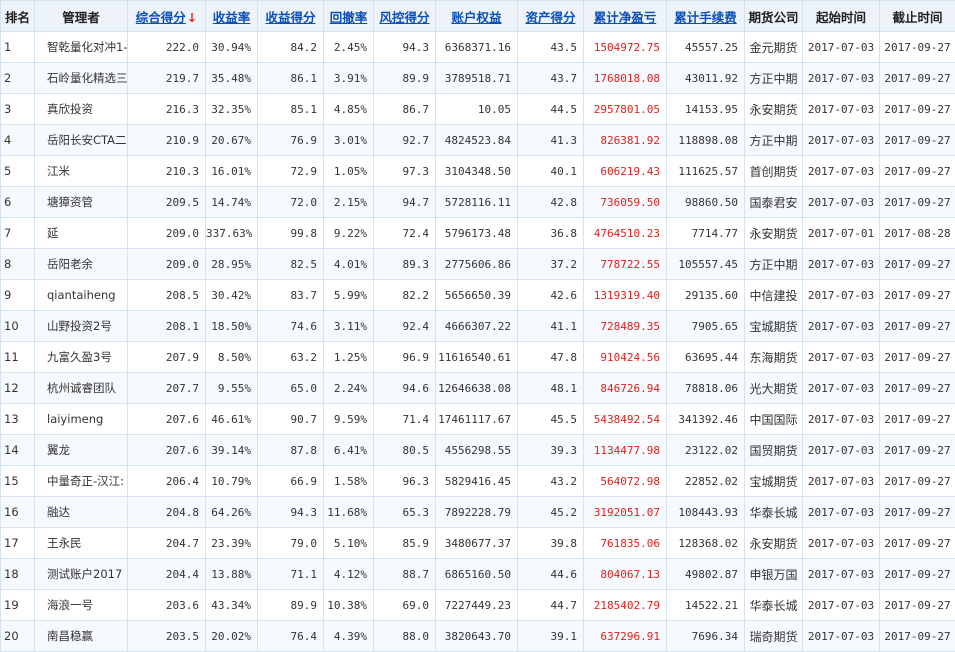 The image size is (955, 652). What do you see at coordinates (551, 574) in the screenshot?
I see `cell-asset-score: 44.6` at bounding box center [551, 574].